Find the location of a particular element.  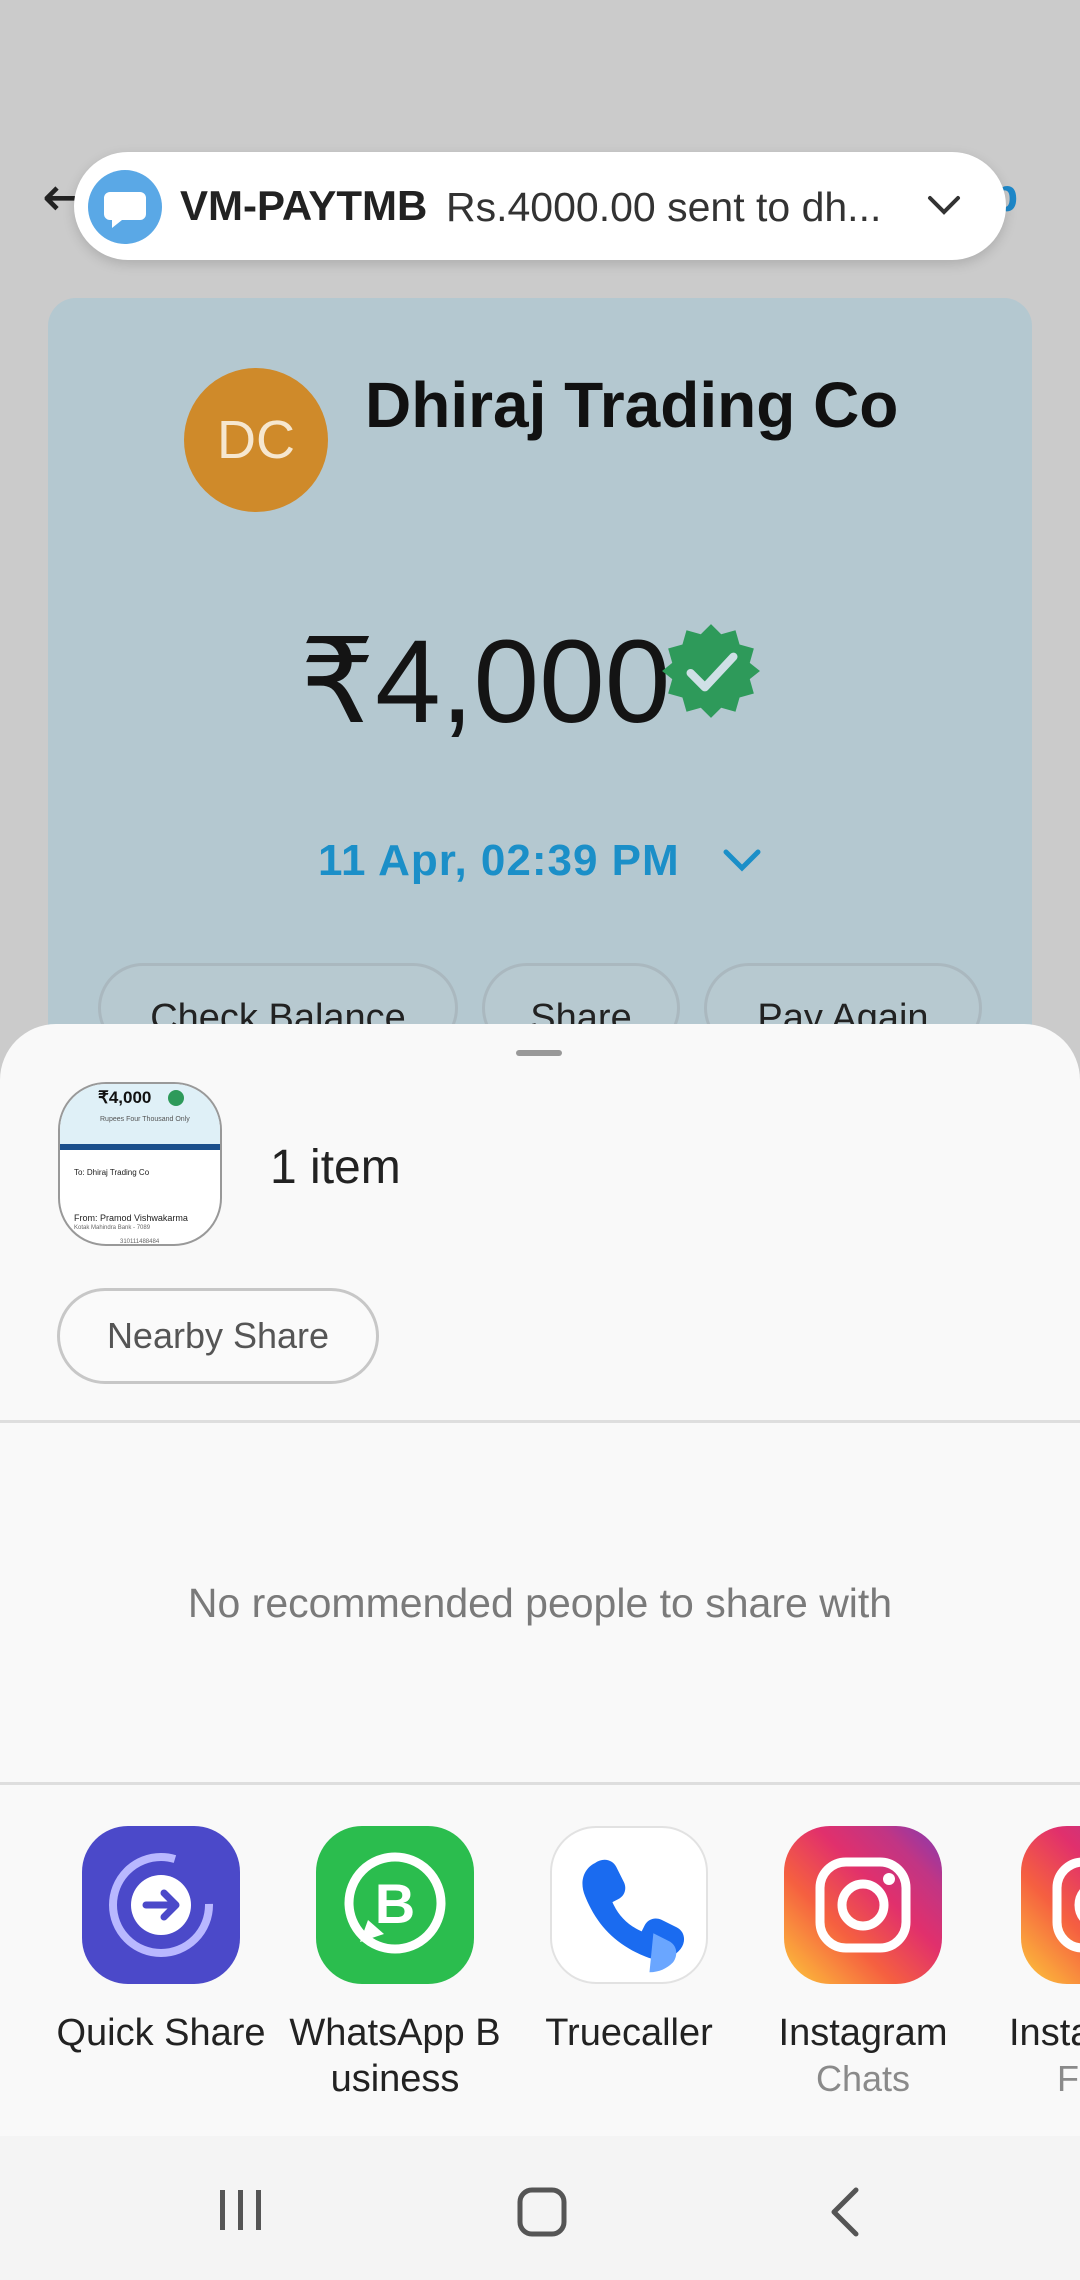

app-sublabel: Chats is located at coordinates (863, 2078).